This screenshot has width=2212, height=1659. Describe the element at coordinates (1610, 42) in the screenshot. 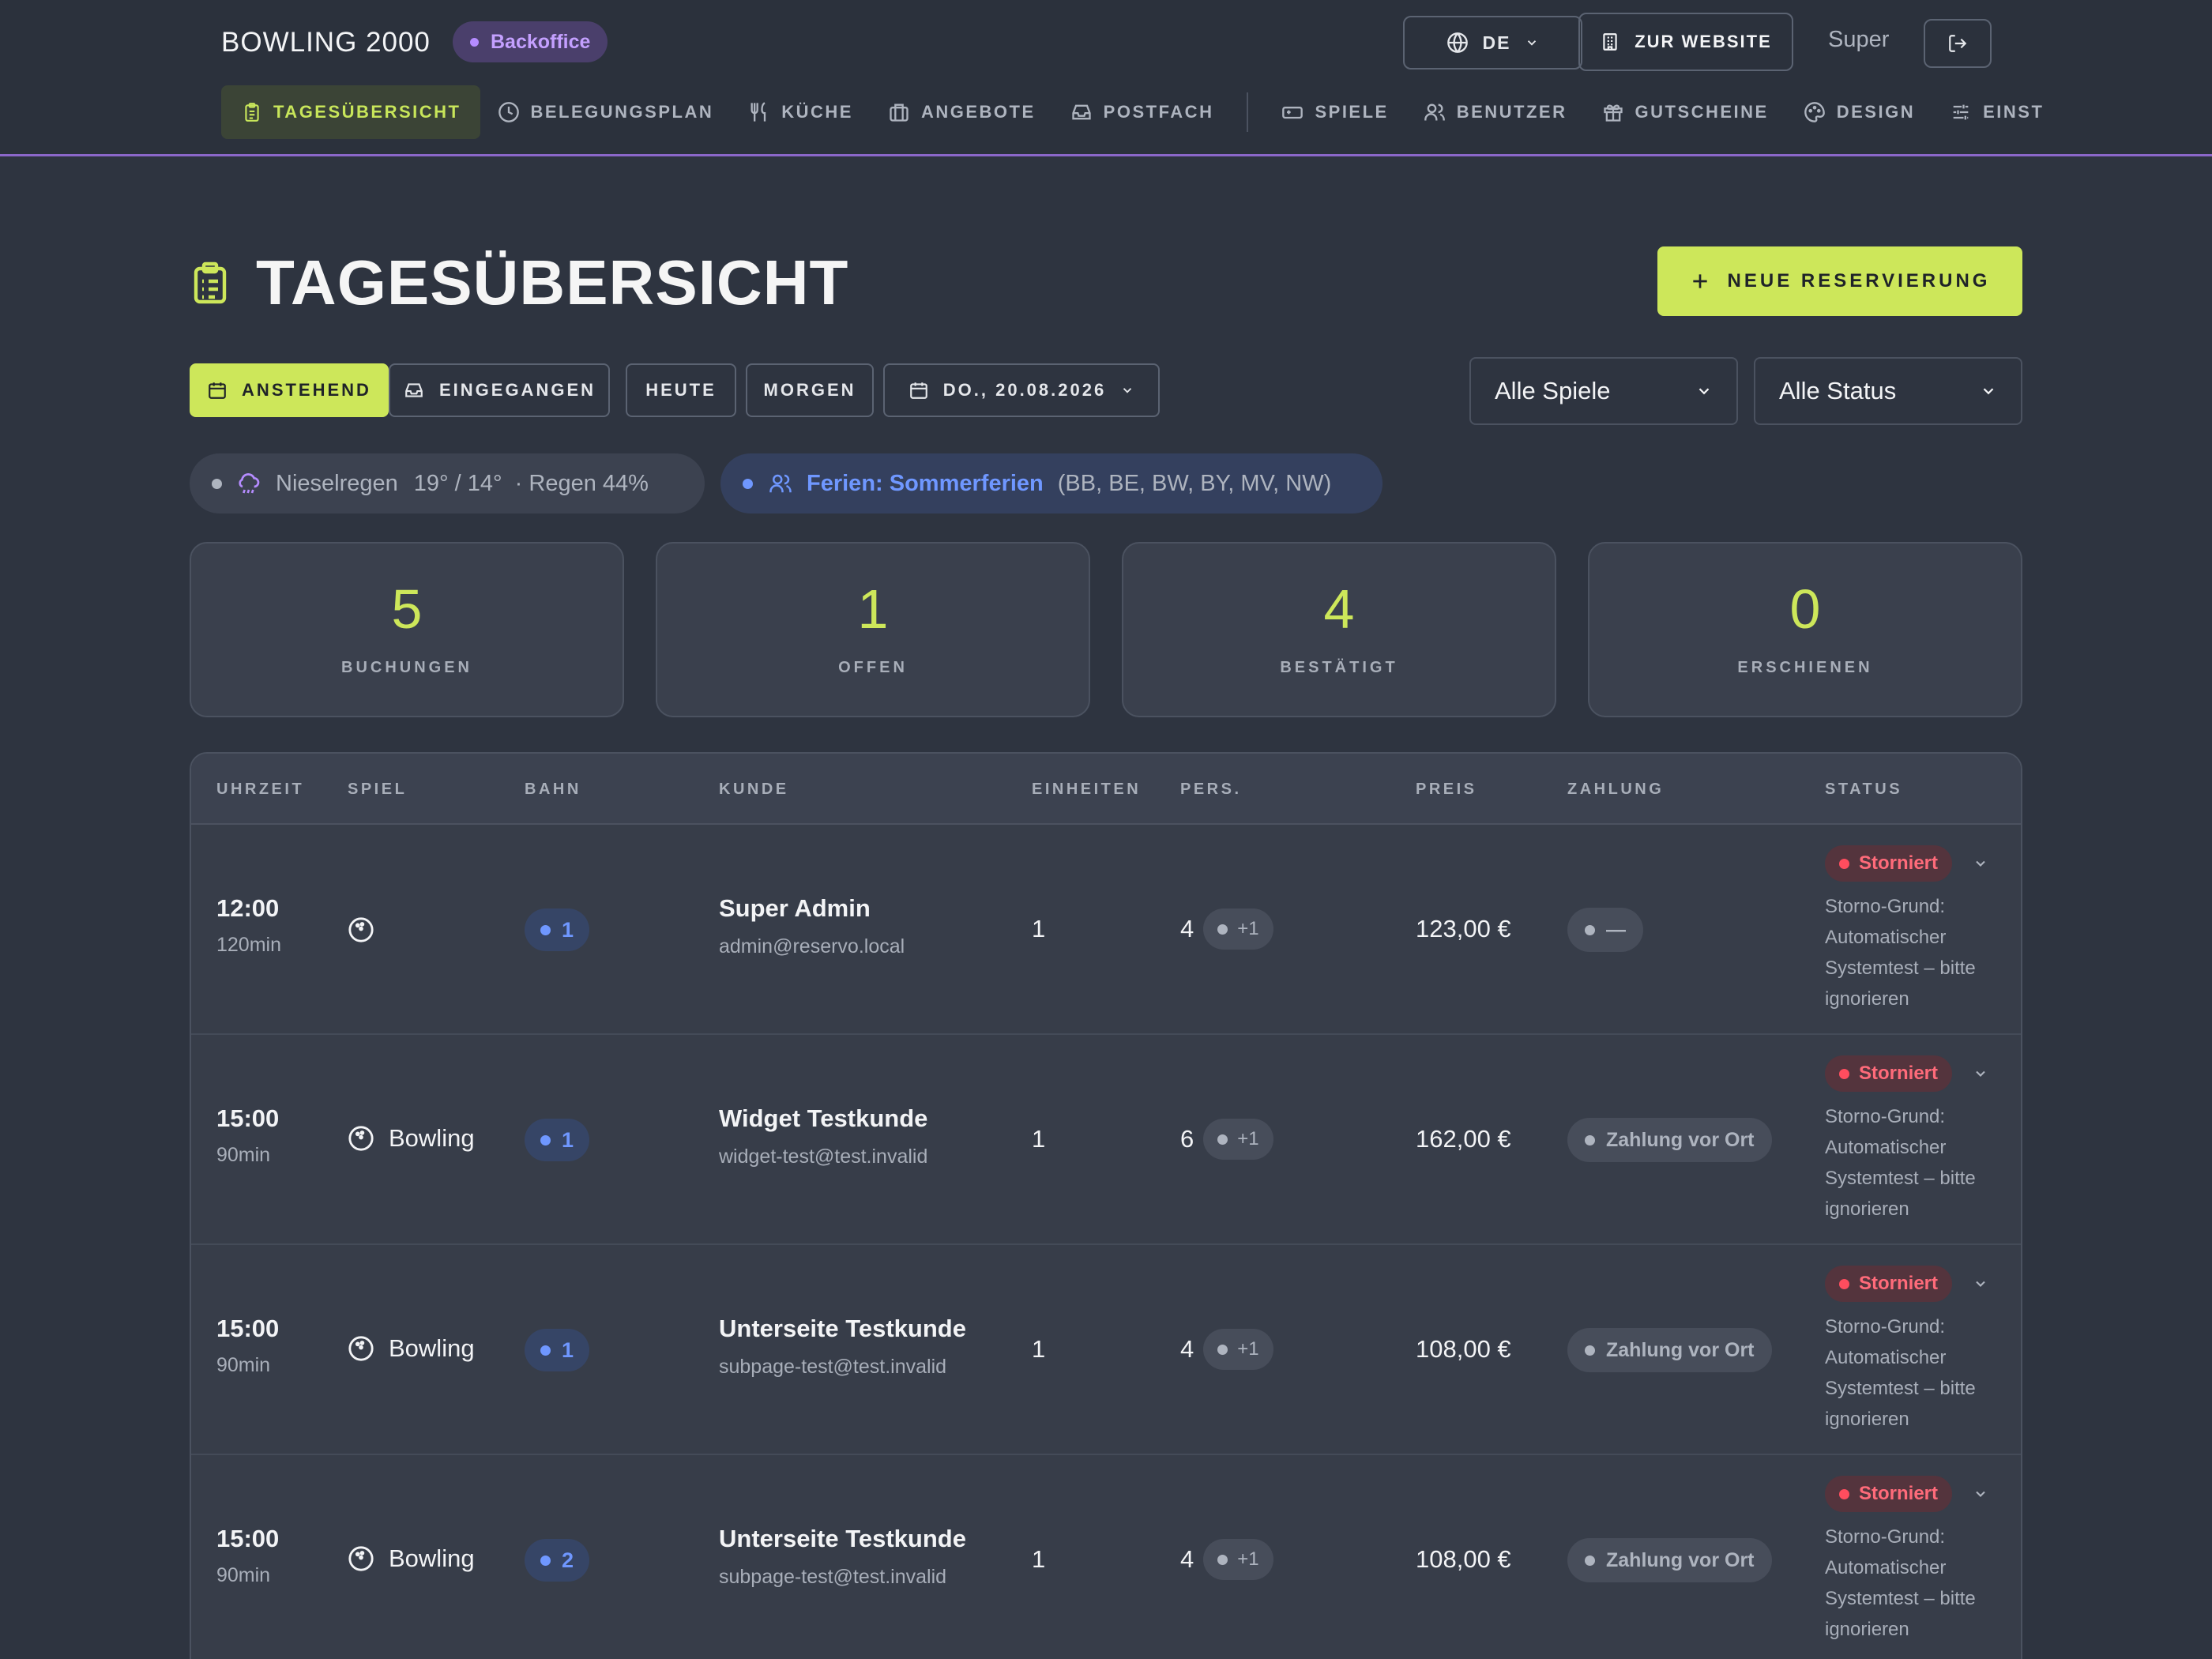

I see `building-icon` at that location.